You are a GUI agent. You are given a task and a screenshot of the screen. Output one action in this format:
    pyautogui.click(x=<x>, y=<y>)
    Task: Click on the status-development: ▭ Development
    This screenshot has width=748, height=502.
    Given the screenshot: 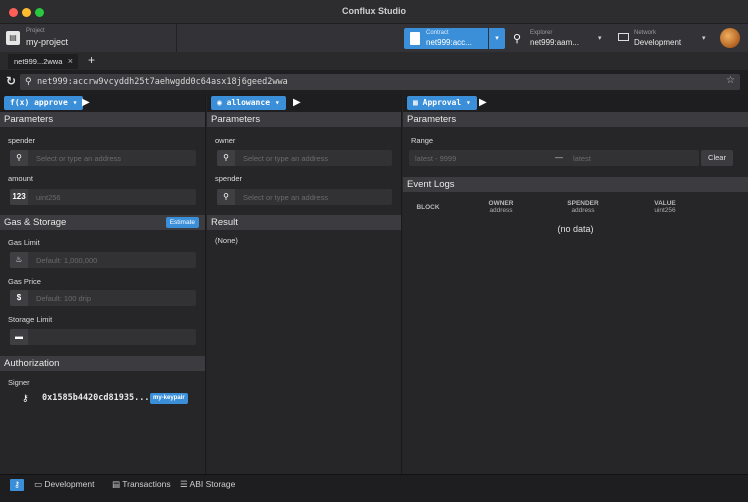 What is the action you would take?
    pyautogui.click(x=64, y=484)
    